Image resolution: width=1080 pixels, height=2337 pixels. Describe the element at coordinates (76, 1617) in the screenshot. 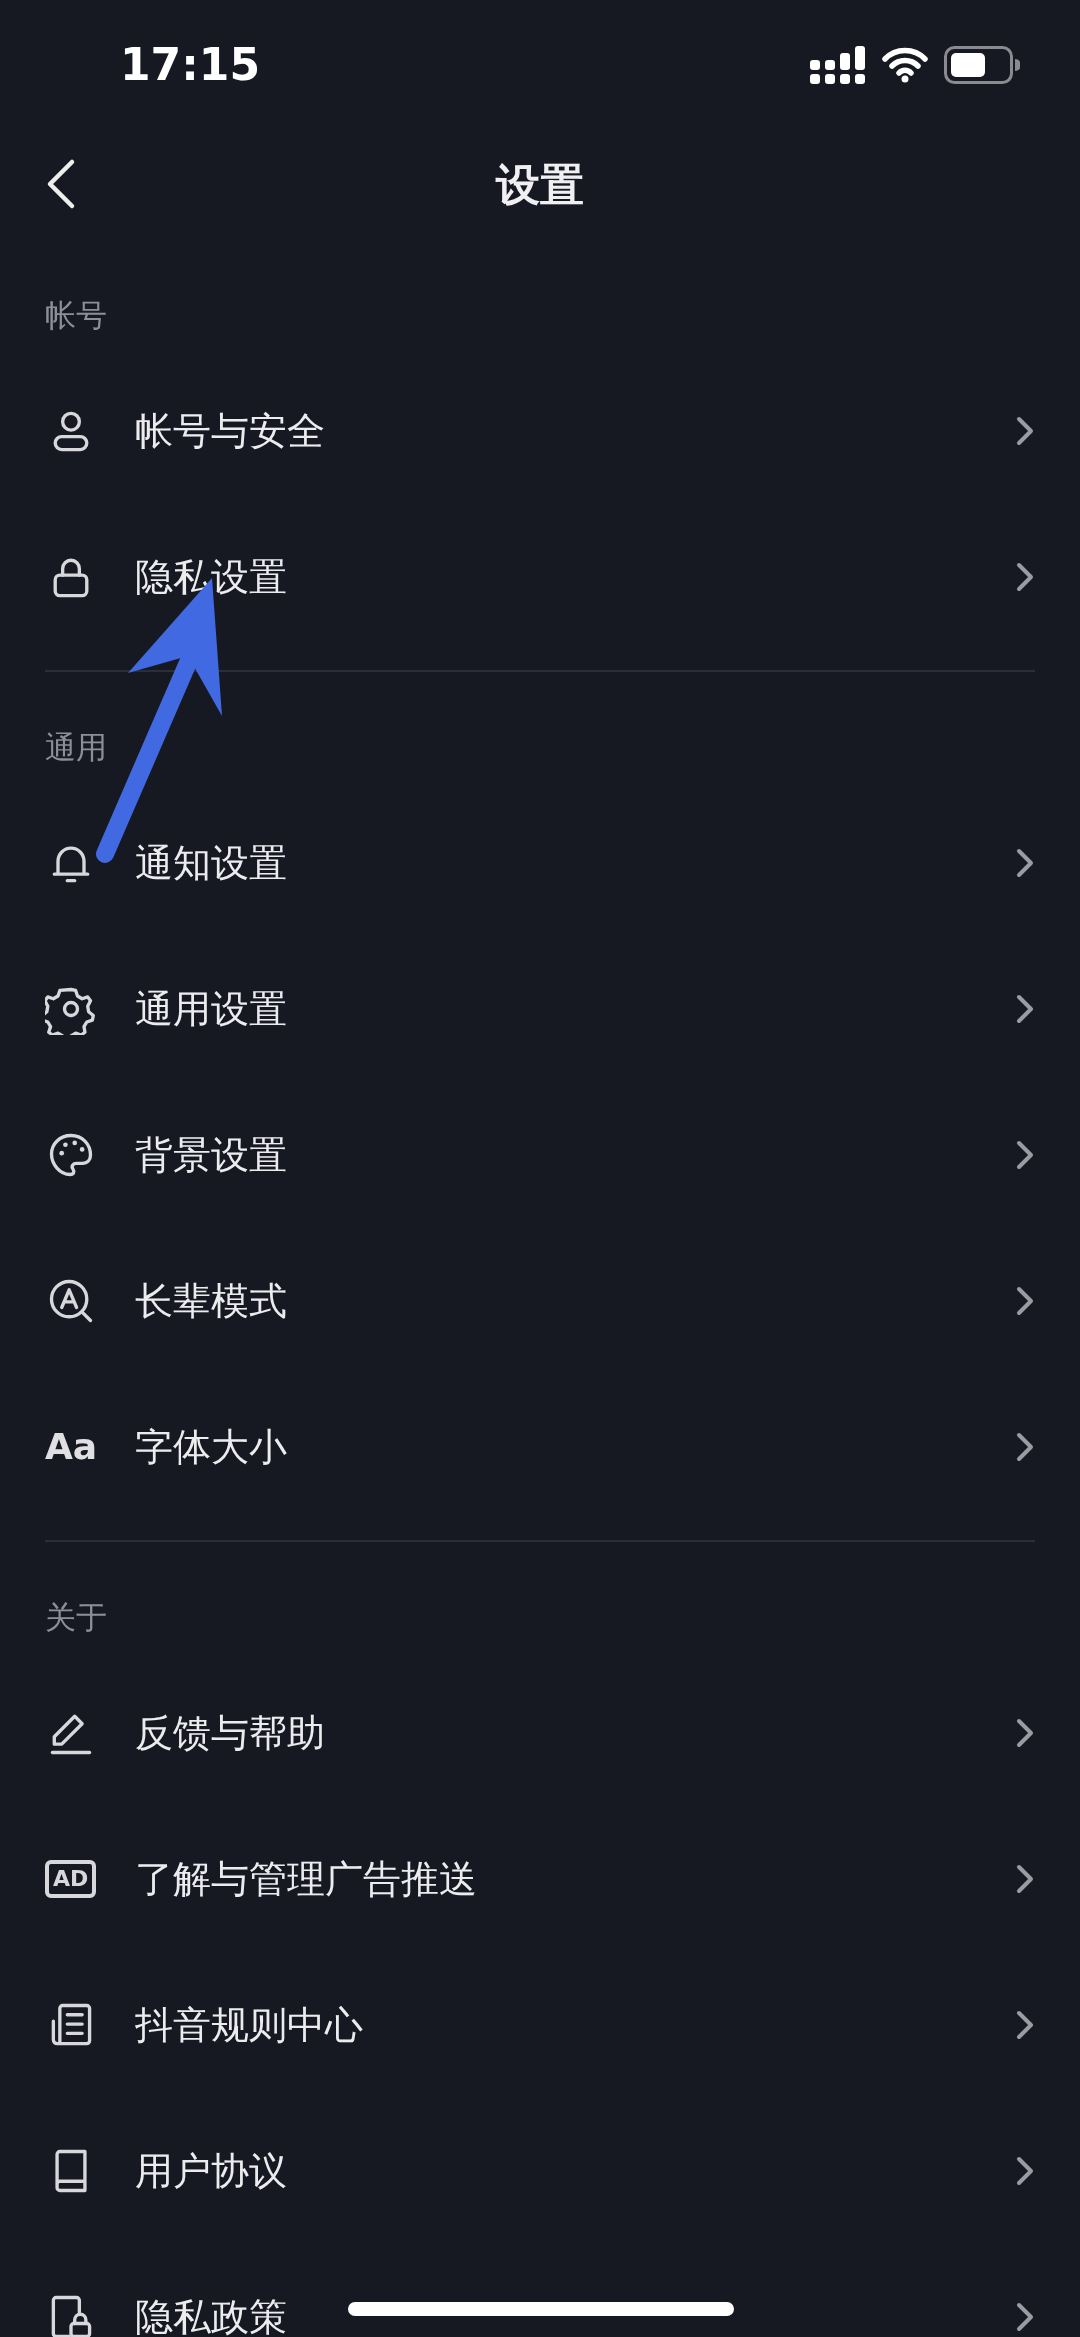

I see `section-label: 关于` at that location.